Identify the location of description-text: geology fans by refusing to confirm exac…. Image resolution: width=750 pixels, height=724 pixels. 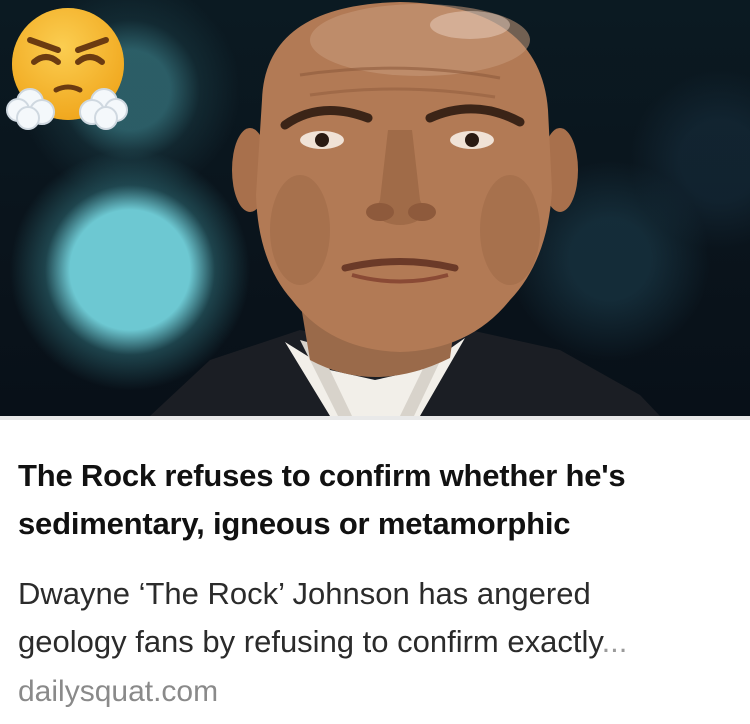
(310, 641).